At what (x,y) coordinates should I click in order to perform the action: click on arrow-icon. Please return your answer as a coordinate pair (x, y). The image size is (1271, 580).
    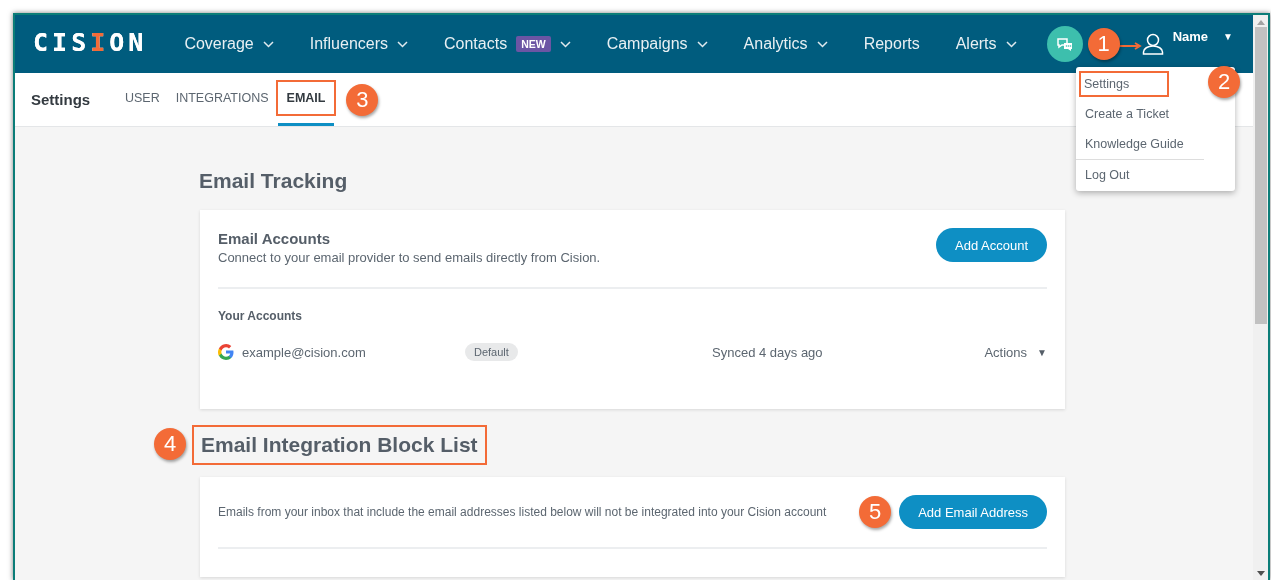
    Looking at the image, I should click on (1130, 46).